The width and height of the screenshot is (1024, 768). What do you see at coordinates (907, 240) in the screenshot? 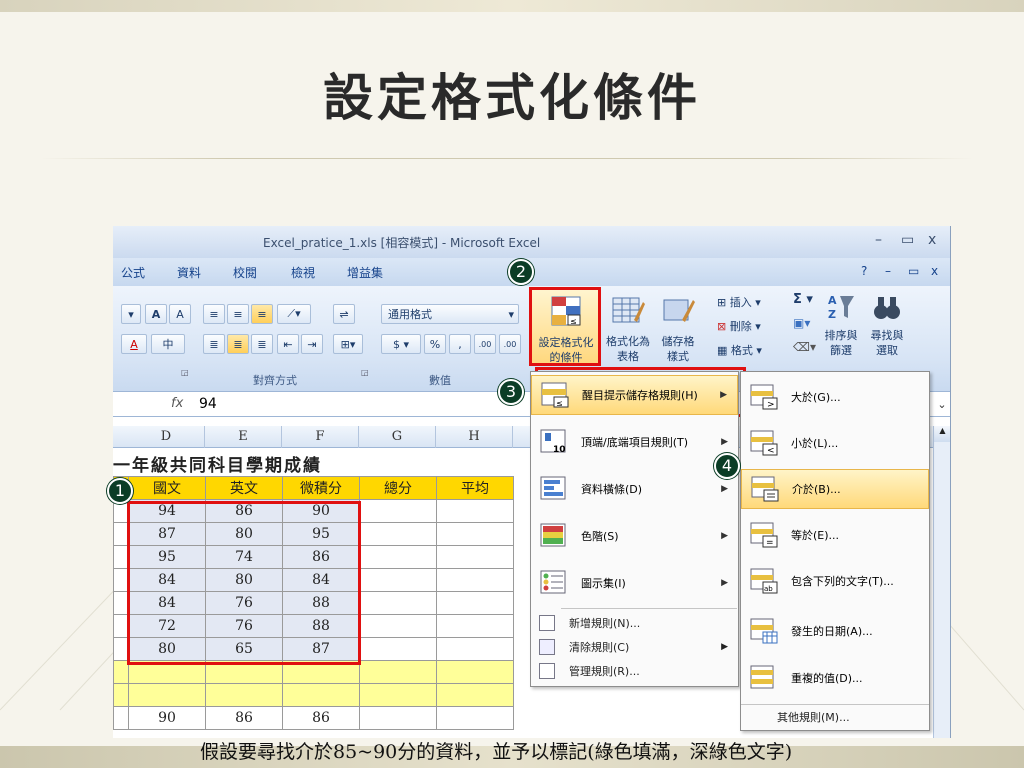
I see `maximize-button: ▭` at bounding box center [907, 240].